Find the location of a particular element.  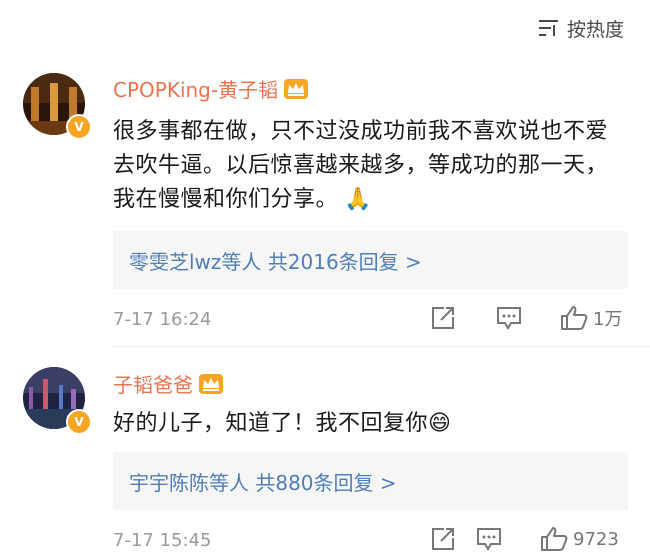

like-count: 1万 is located at coordinates (608, 319).